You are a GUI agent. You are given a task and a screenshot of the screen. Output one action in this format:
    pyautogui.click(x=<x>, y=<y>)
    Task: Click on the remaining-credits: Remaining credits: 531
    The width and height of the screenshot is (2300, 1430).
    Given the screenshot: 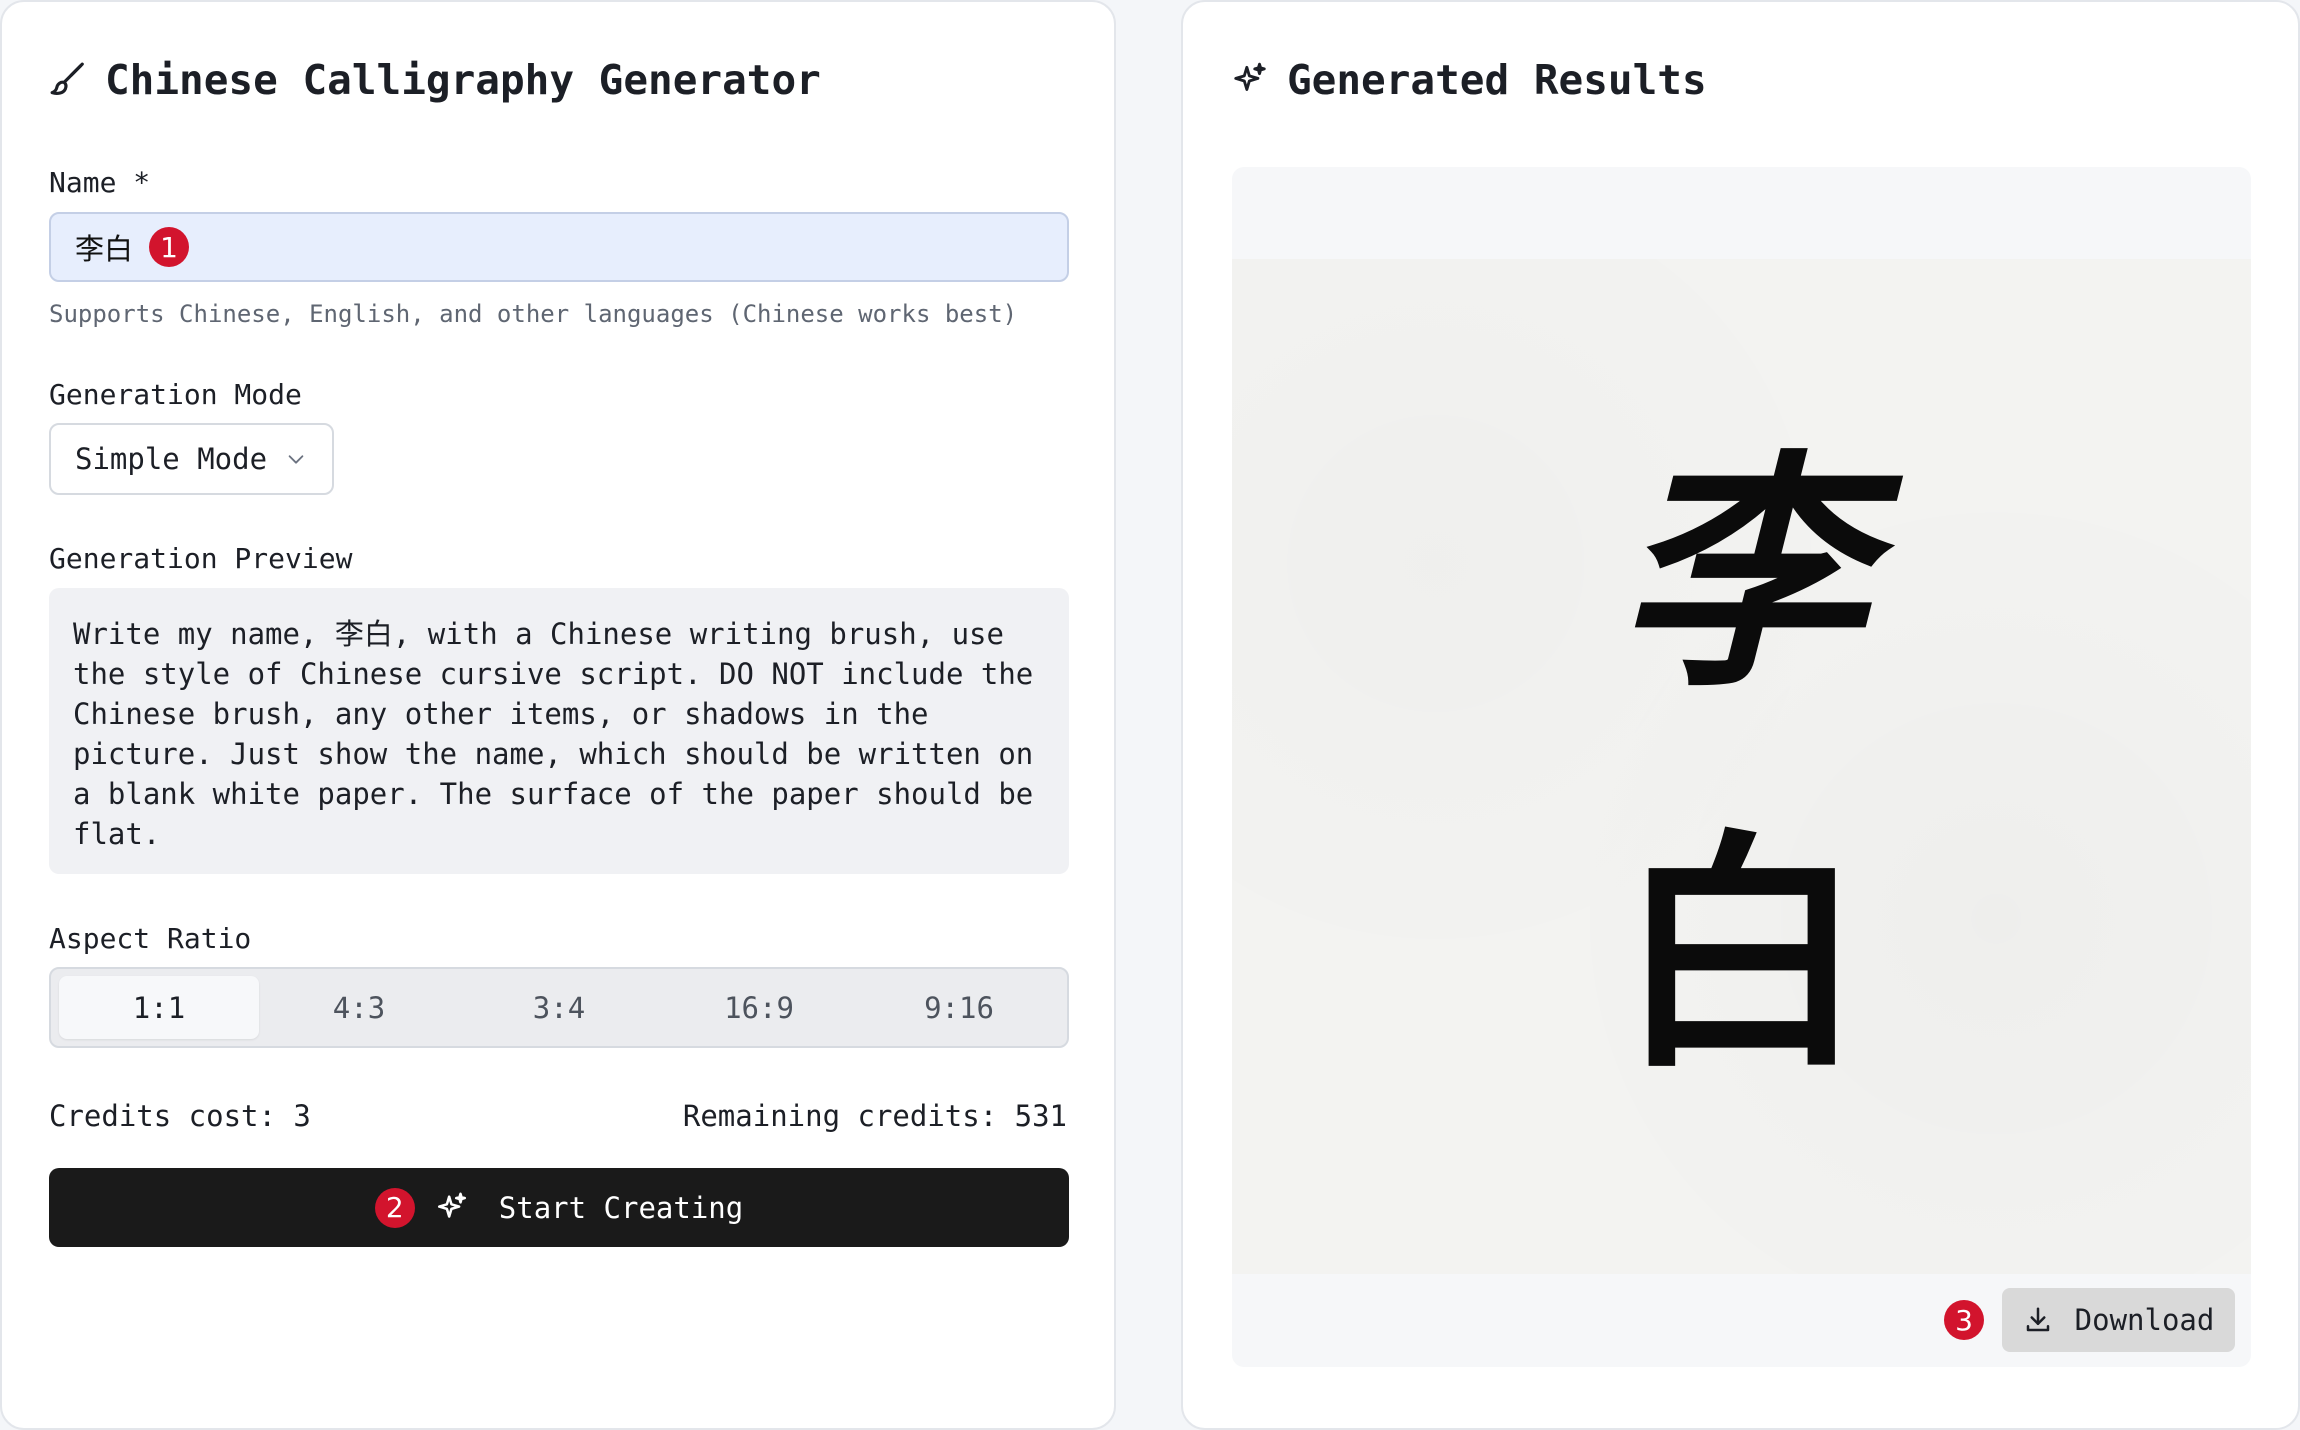 What is the action you would take?
    pyautogui.click(x=874, y=1116)
    